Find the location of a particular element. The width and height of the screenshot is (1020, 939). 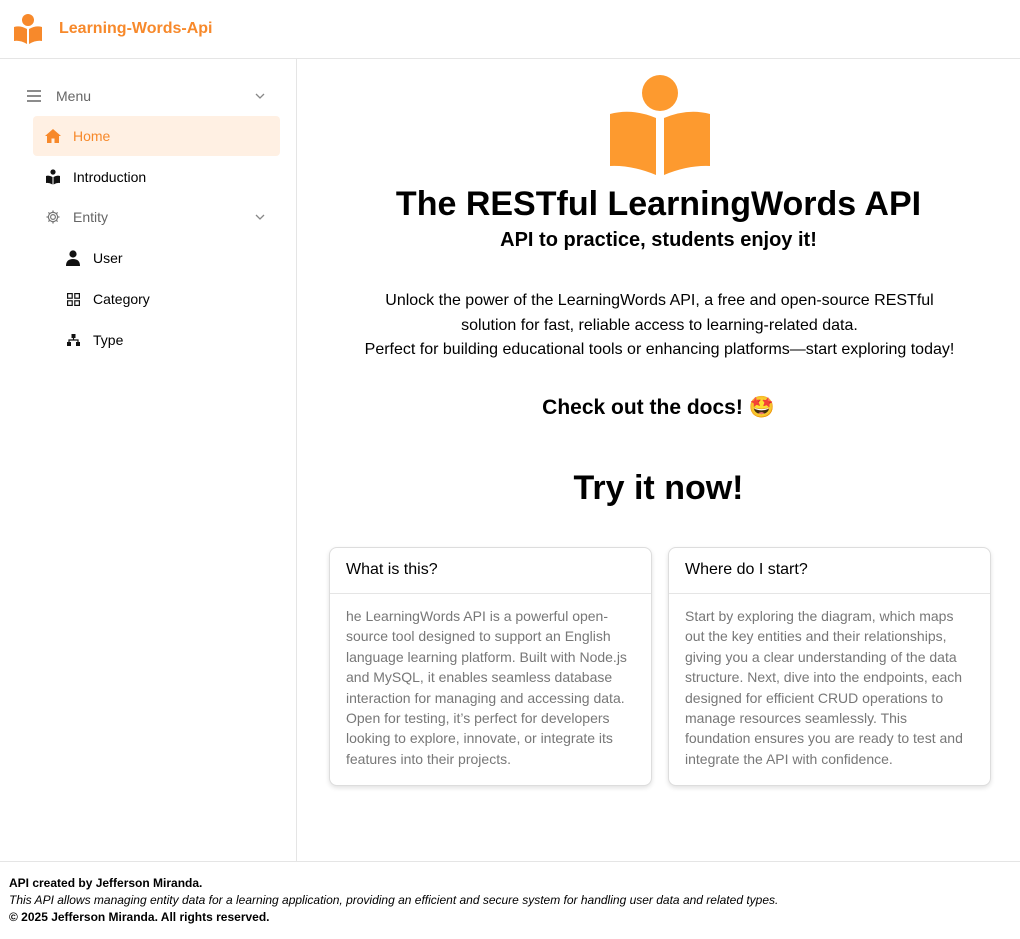

gear-icon is located at coordinates (53, 217).